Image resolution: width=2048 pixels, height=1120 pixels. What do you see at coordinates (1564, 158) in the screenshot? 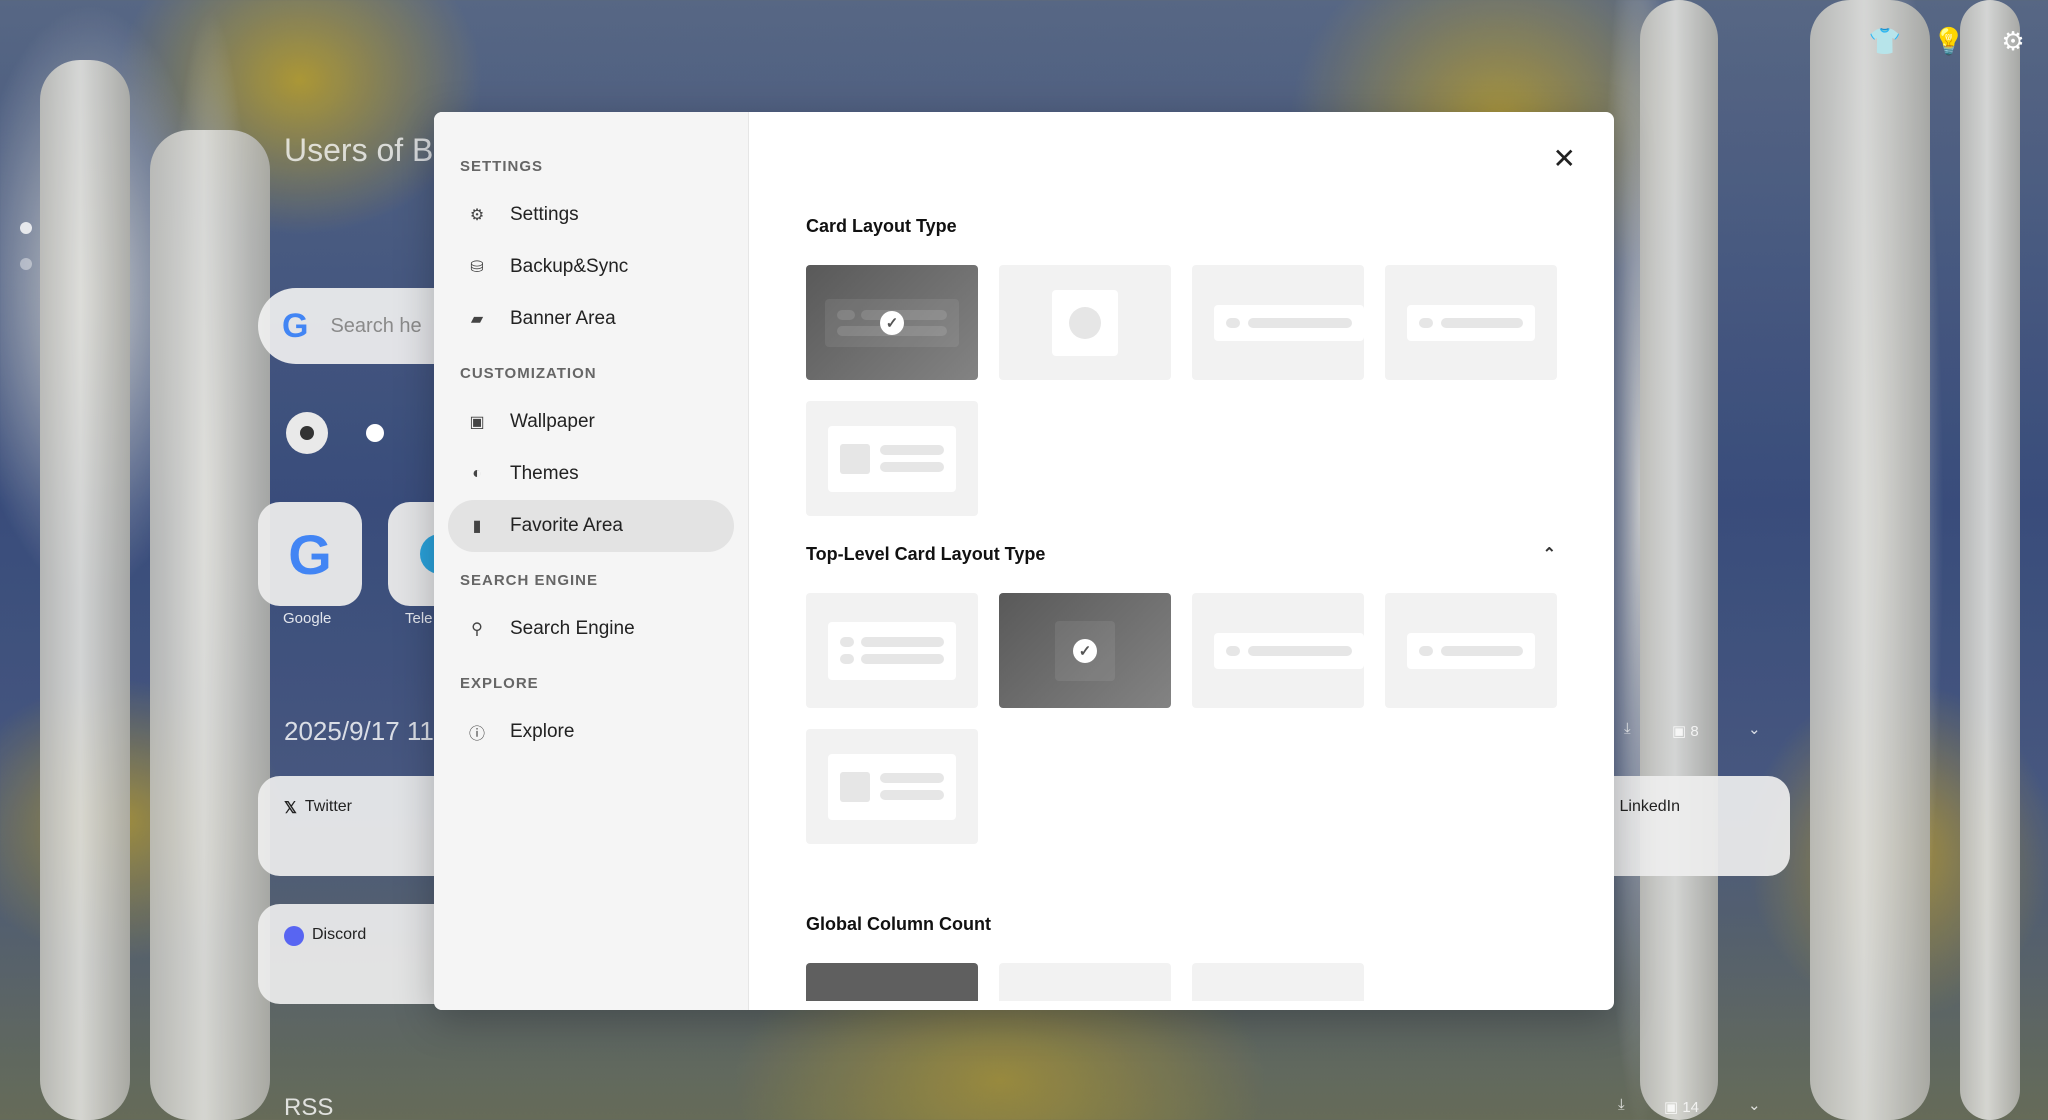
I see `close-icon: ✕` at bounding box center [1564, 158].